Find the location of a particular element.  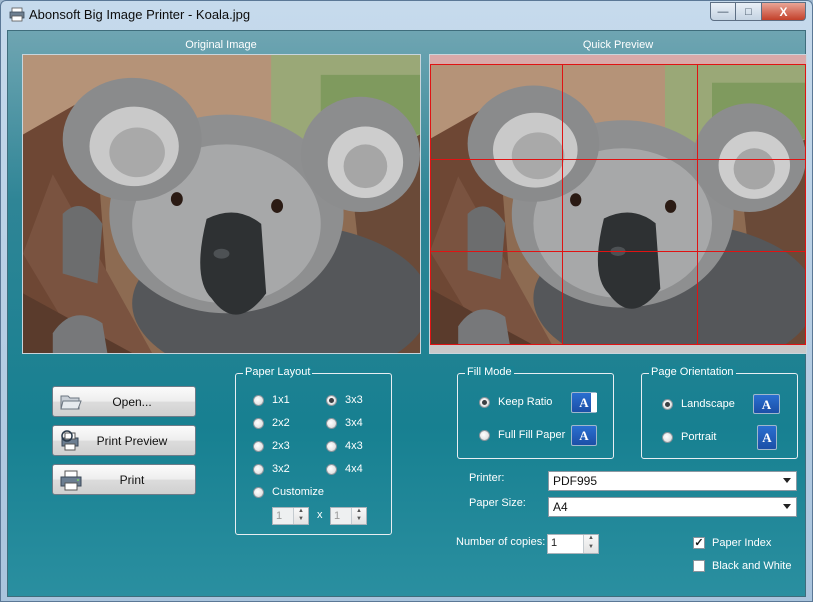

radio-landscape is located at coordinates (667, 404).